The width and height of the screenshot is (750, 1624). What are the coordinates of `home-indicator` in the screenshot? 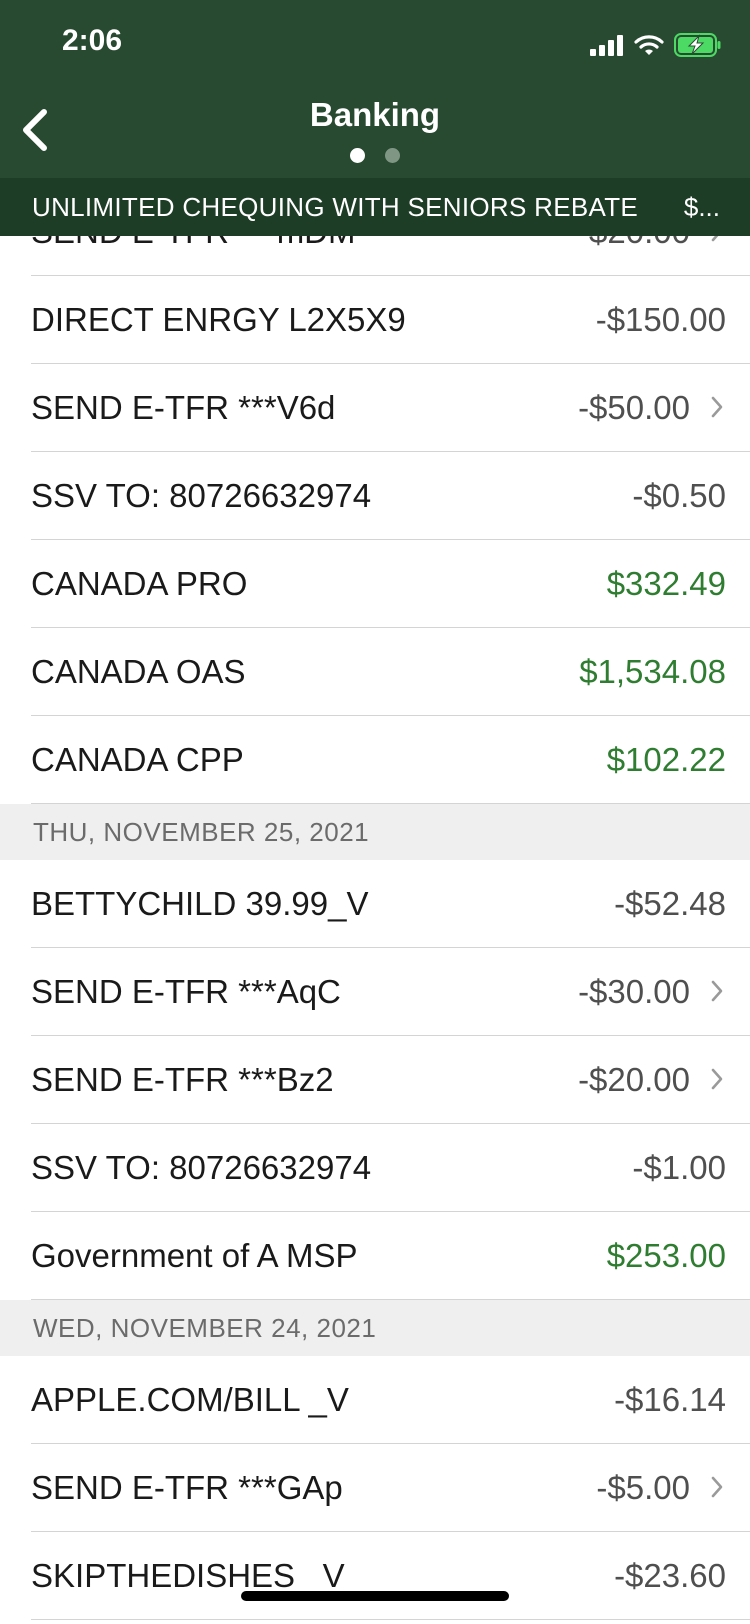 It's located at (375, 1596).